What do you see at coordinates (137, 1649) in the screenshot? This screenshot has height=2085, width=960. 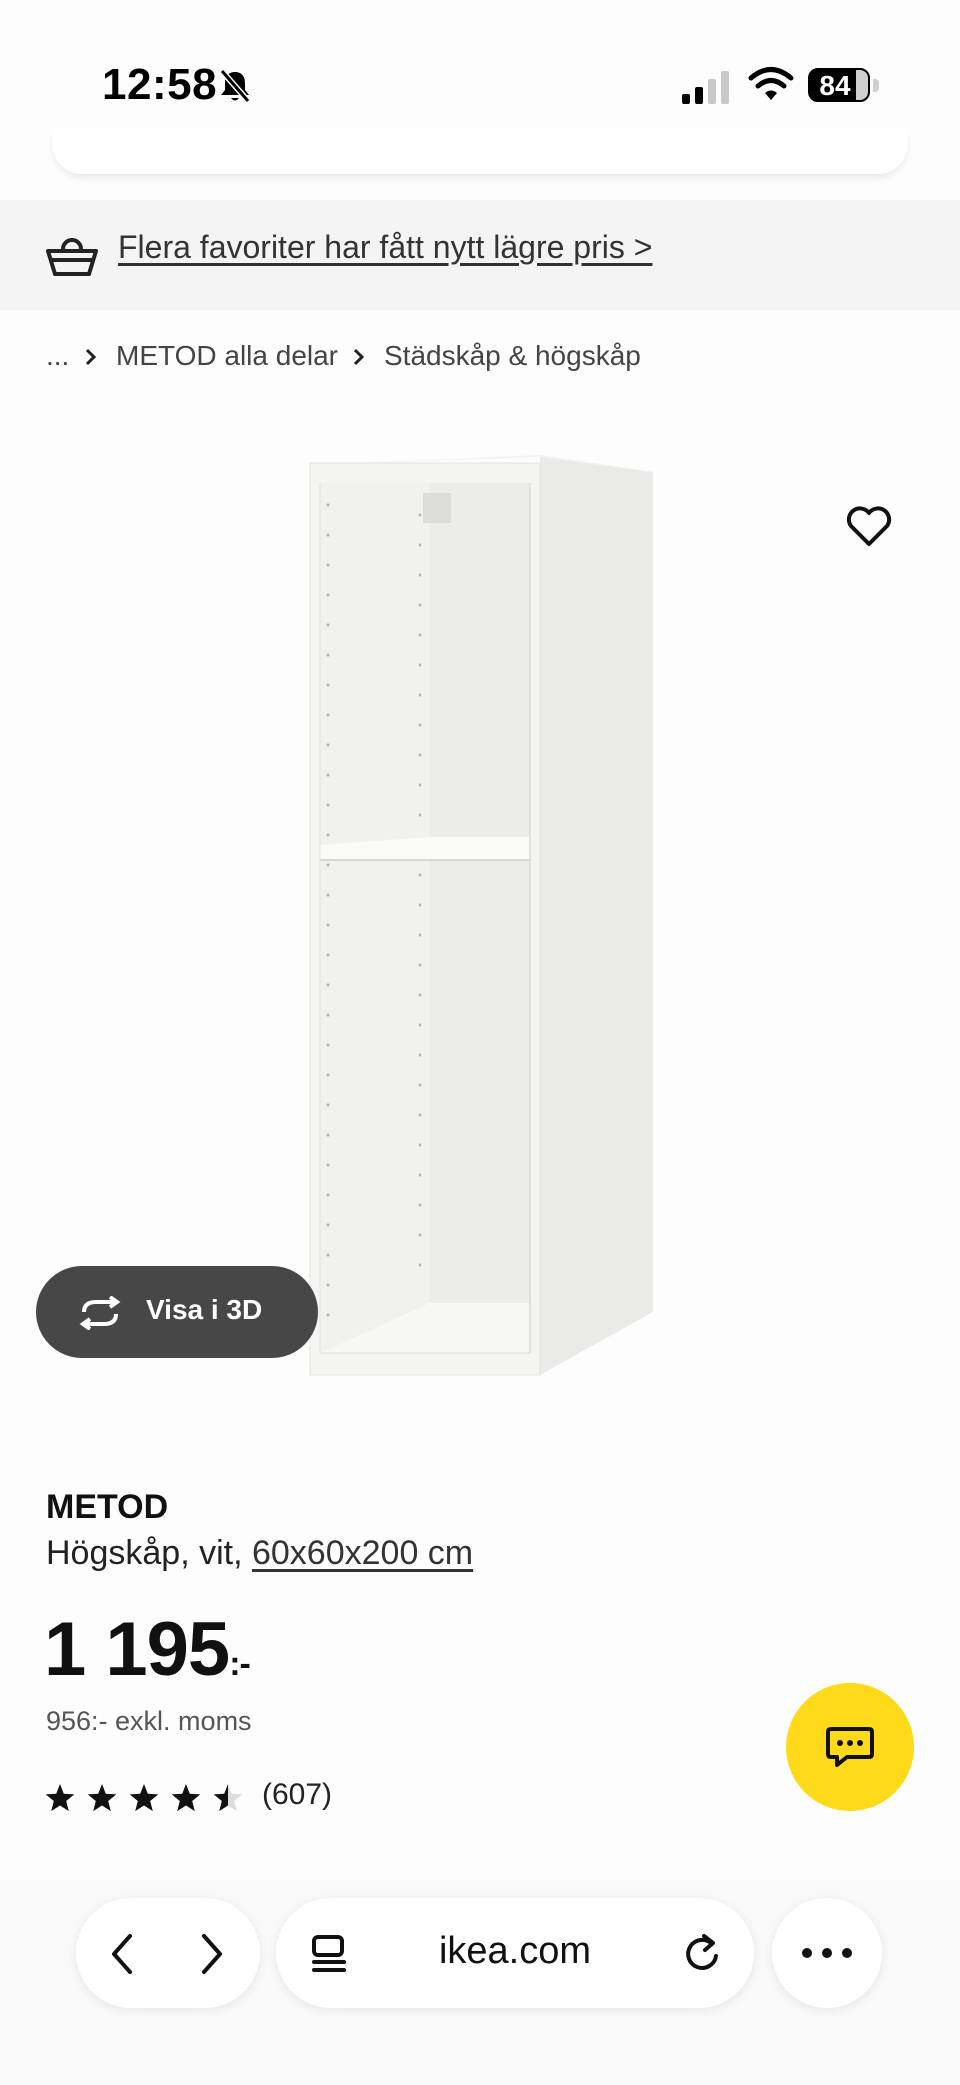 I see `price-value: 1 195` at bounding box center [137, 1649].